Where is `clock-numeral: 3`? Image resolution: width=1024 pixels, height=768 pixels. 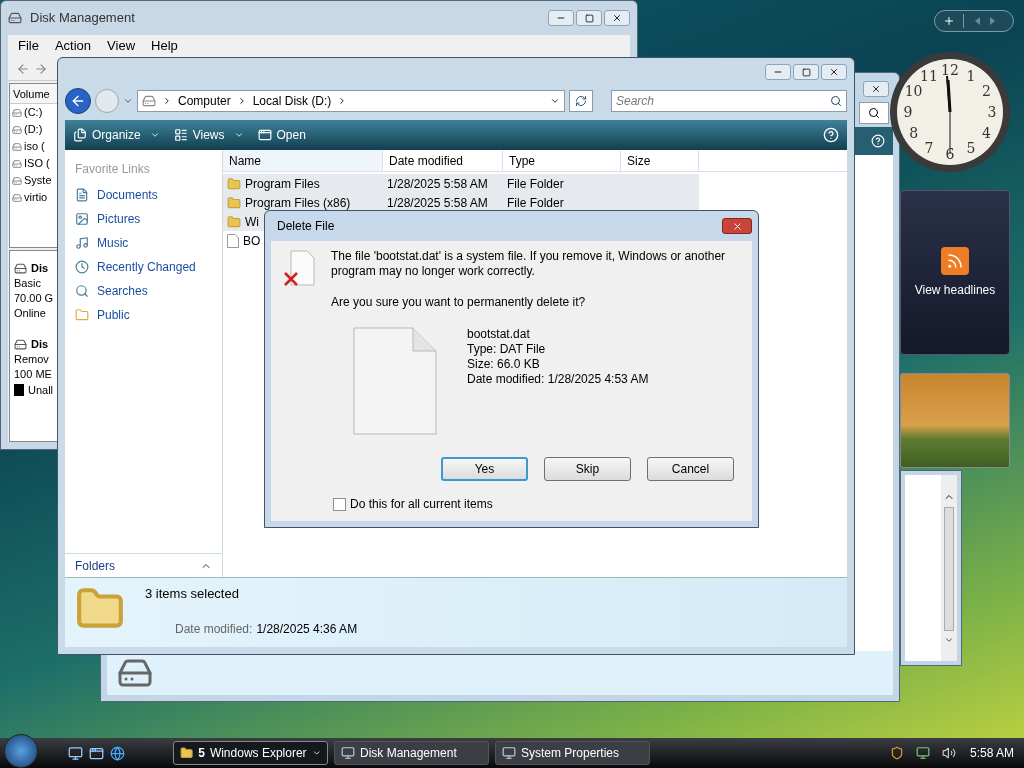
clock-numeral: 3 is located at coordinates (992, 112).